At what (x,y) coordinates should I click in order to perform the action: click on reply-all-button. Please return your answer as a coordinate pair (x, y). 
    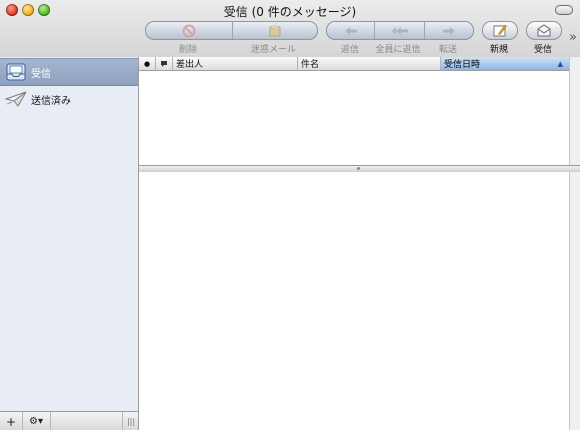
    Looking at the image, I should click on (400, 30).